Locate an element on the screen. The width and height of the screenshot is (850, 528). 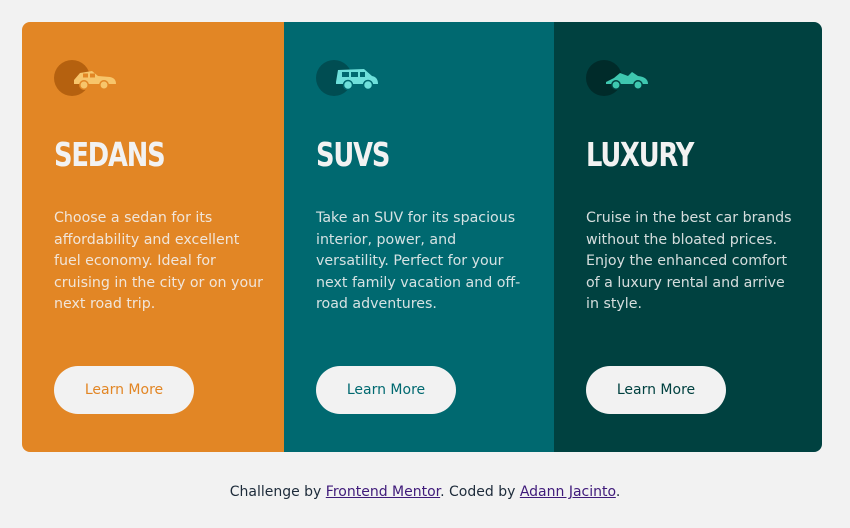
footer-suffix: . is located at coordinates (618, 492).